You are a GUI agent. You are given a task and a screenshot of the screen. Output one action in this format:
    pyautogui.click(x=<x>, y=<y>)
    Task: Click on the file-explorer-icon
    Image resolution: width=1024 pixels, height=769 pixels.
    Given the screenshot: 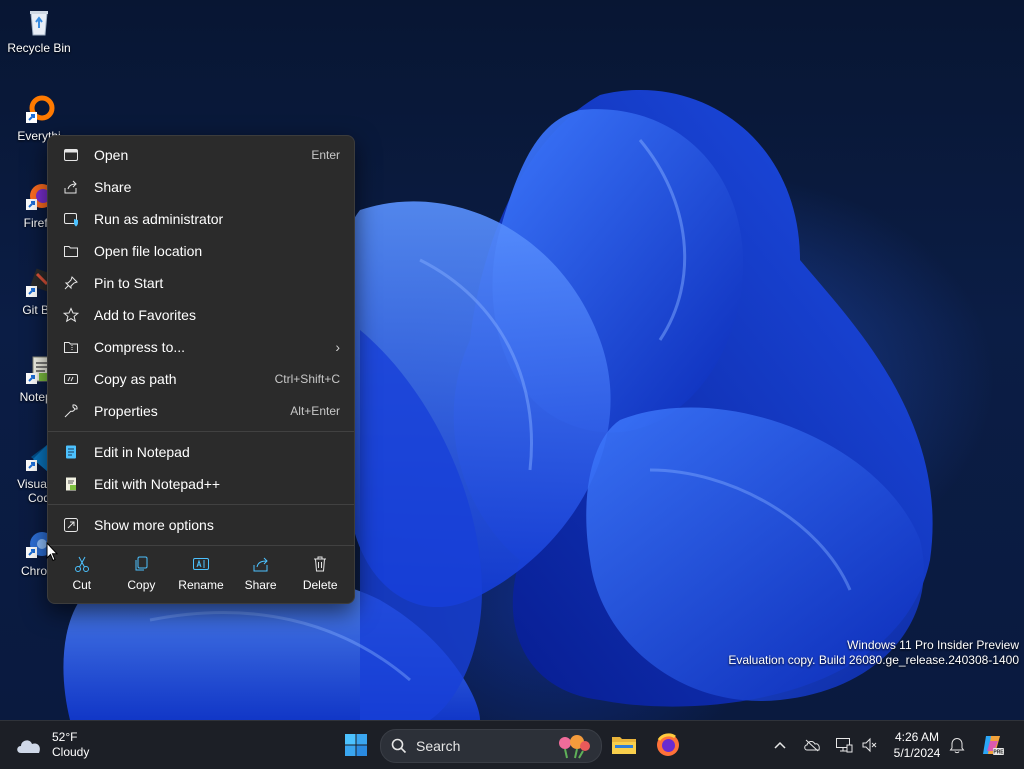 What is the action you would take?
    pyautogui.click(x=624, y=745)
    